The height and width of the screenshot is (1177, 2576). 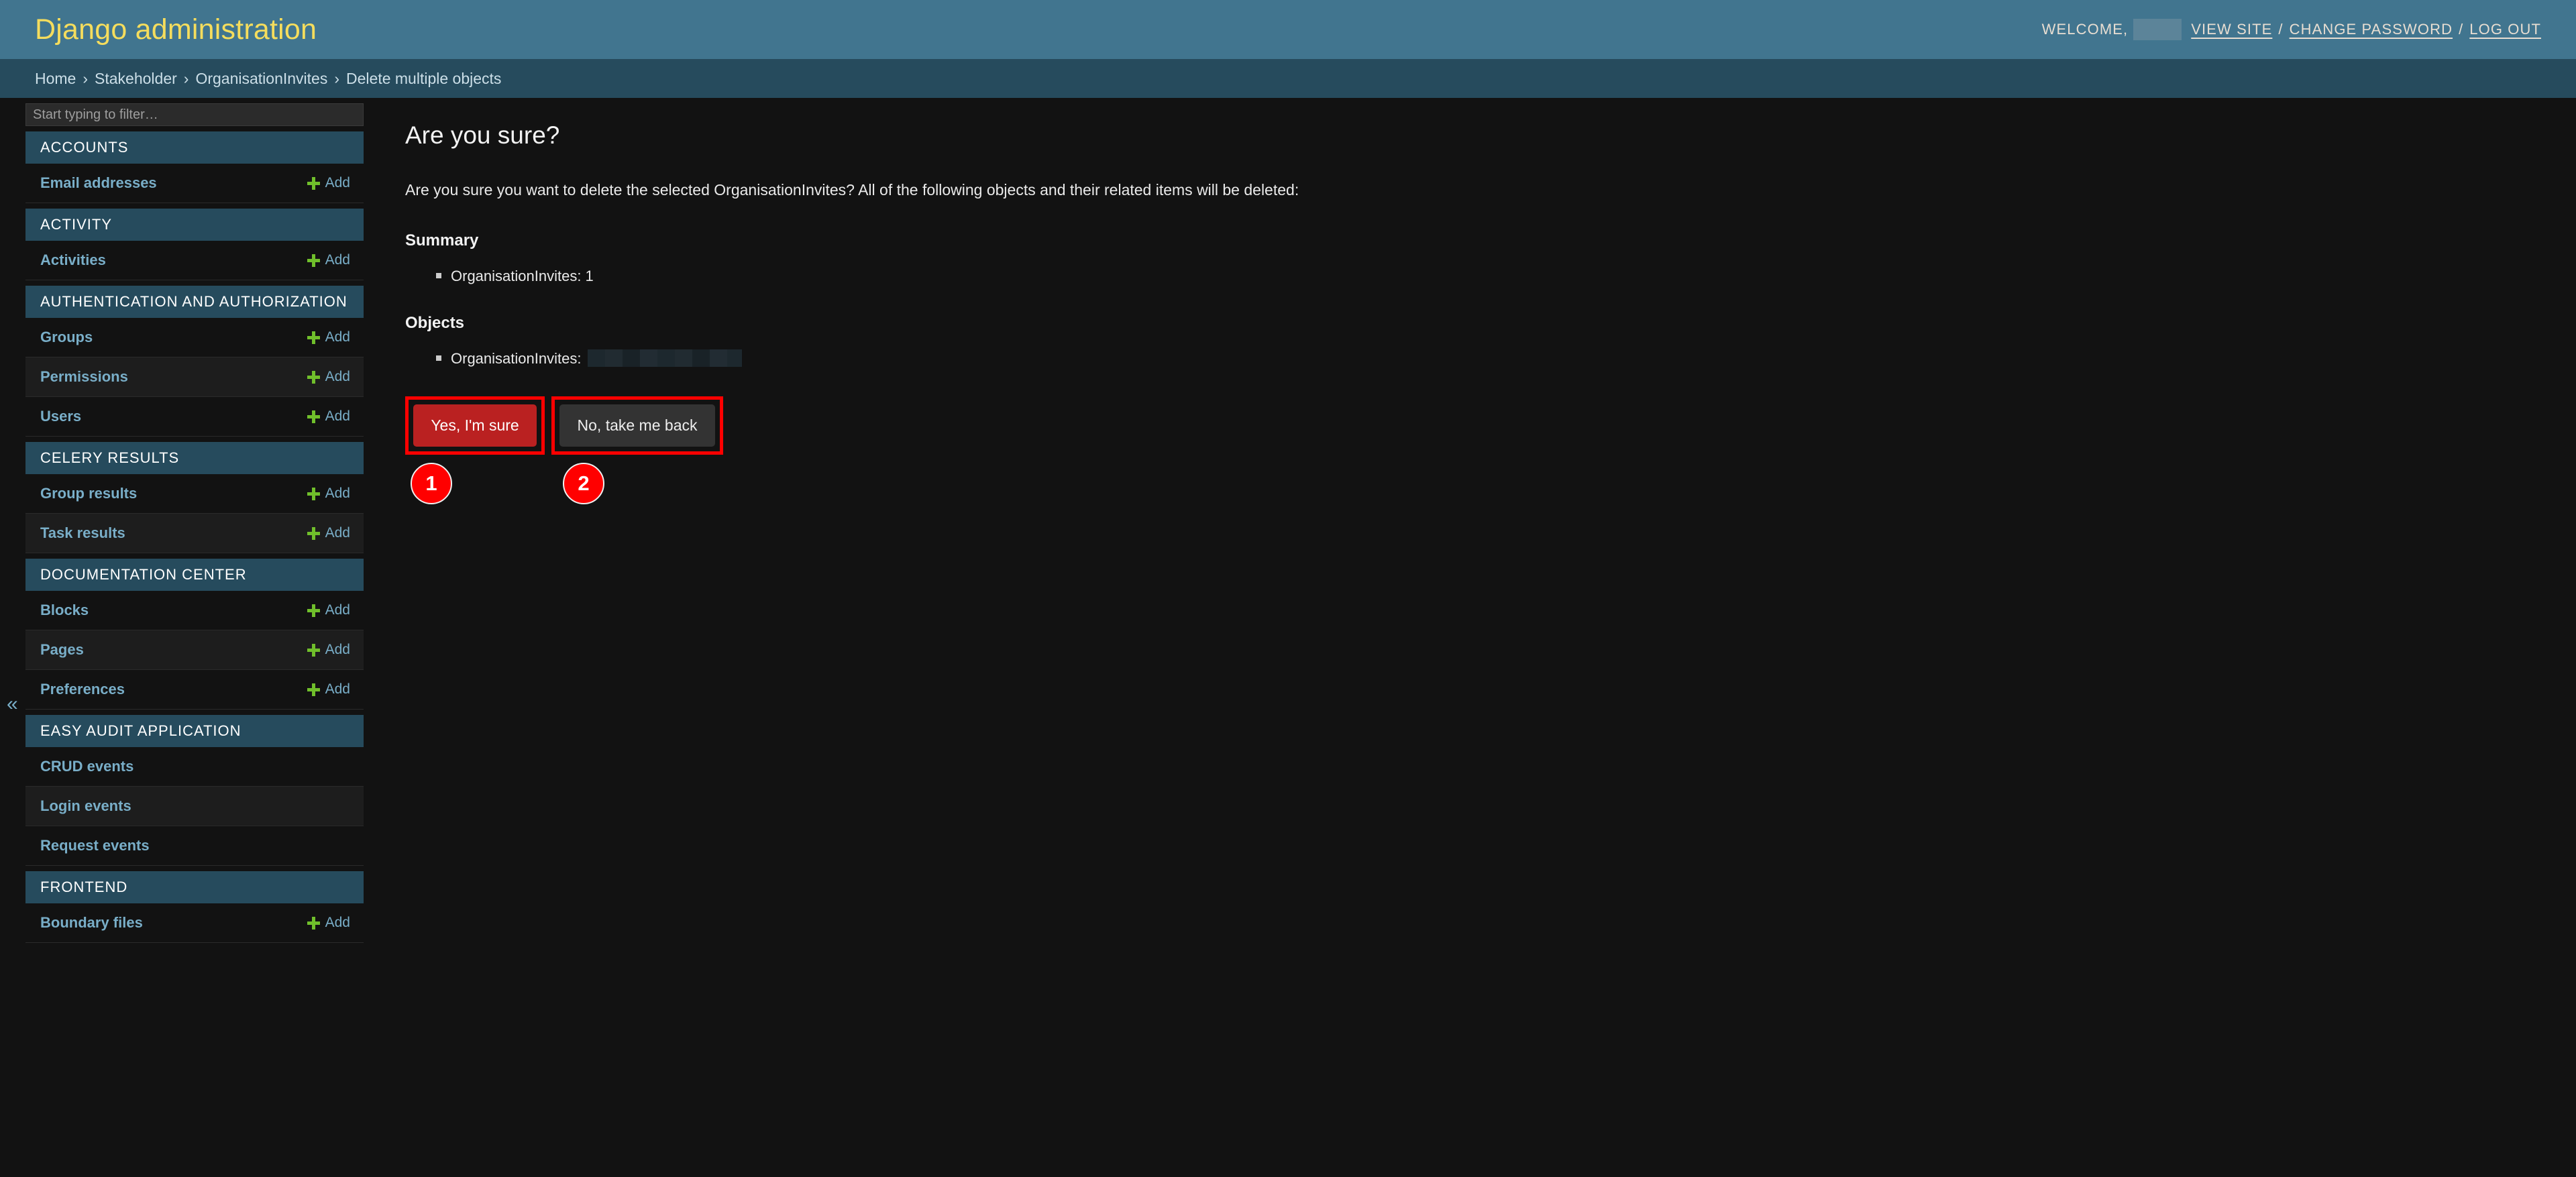 I want to click on cancel-button: No, take me back, so click(x=637, y=425).